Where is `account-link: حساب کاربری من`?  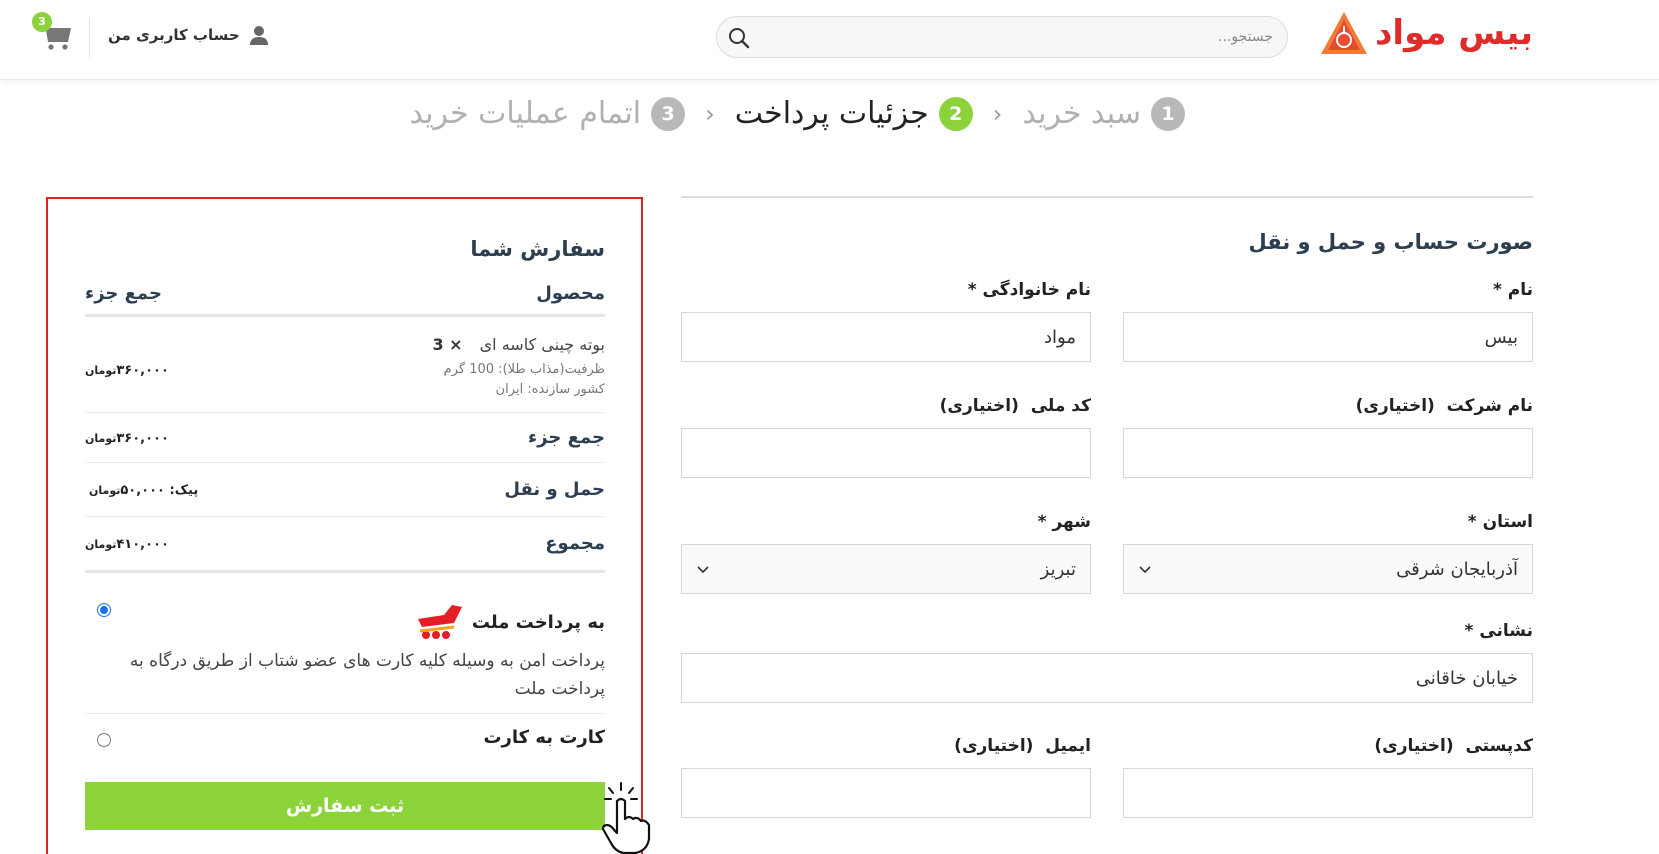
account-link: حساب کاربری من is located at coordinates (189, 35).